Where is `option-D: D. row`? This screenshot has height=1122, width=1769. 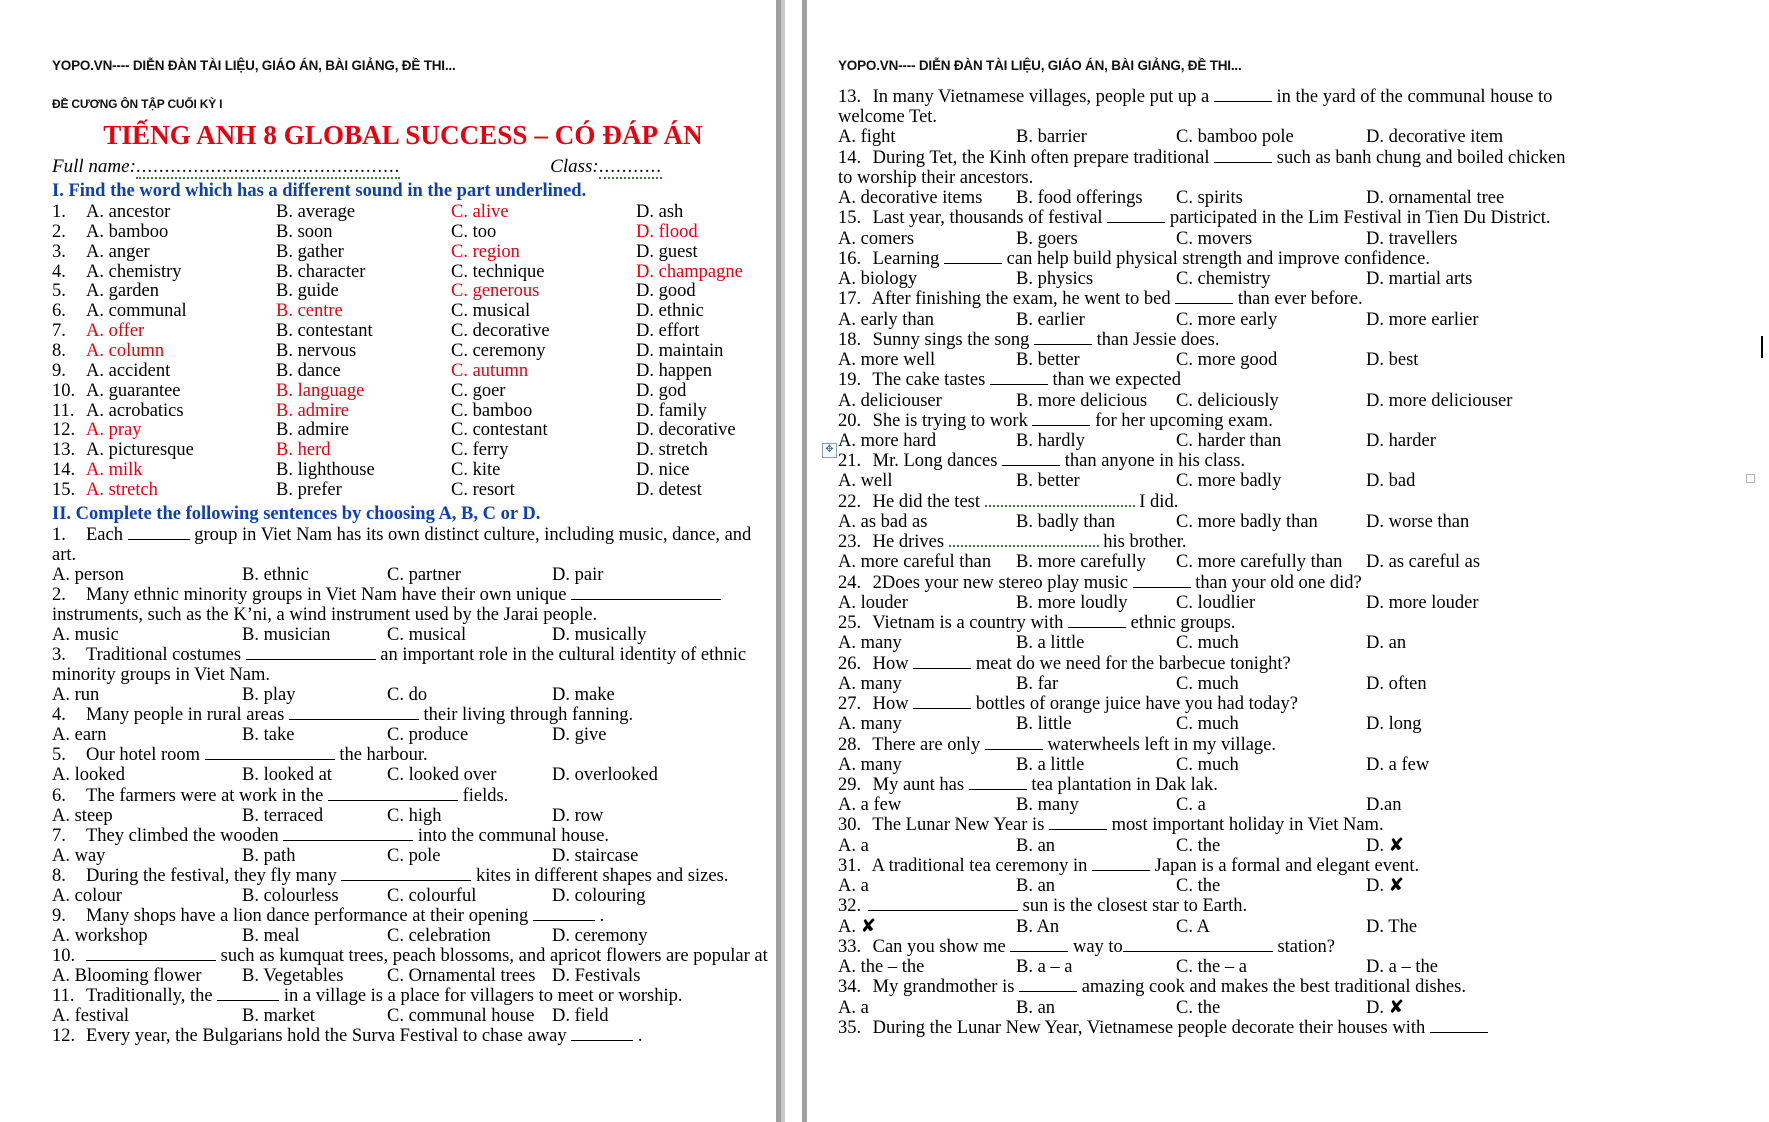
option-D: D. row is located at coordinates (632, 816).